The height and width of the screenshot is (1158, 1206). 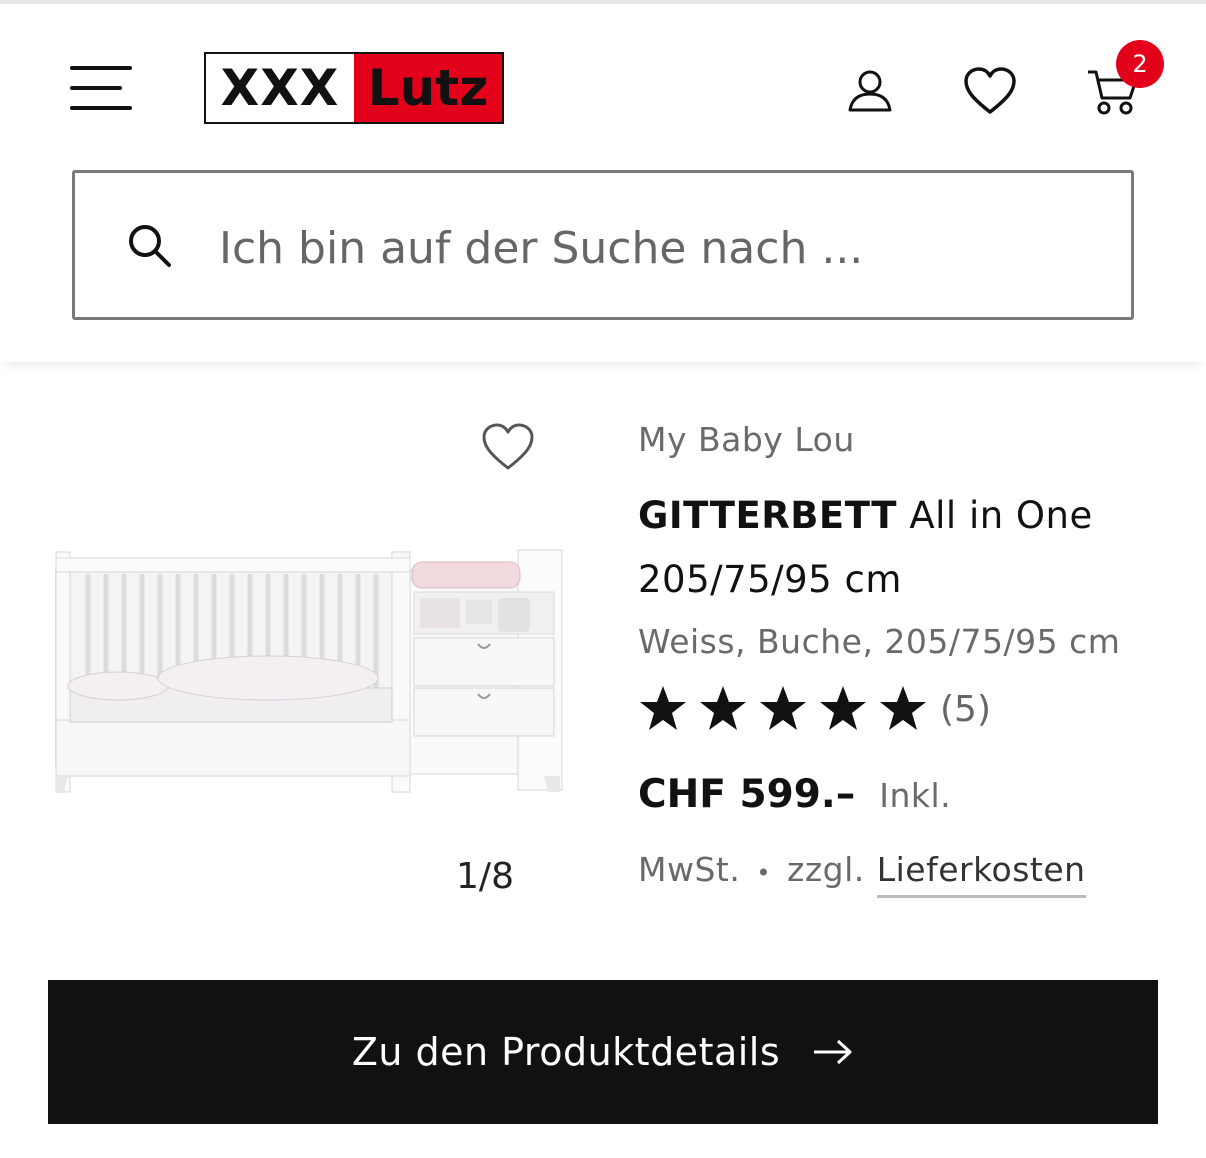 What do you see at coordinates (814, 709) in the screenshot?
I see `rating: (5)` at bounding box center [814, 709].